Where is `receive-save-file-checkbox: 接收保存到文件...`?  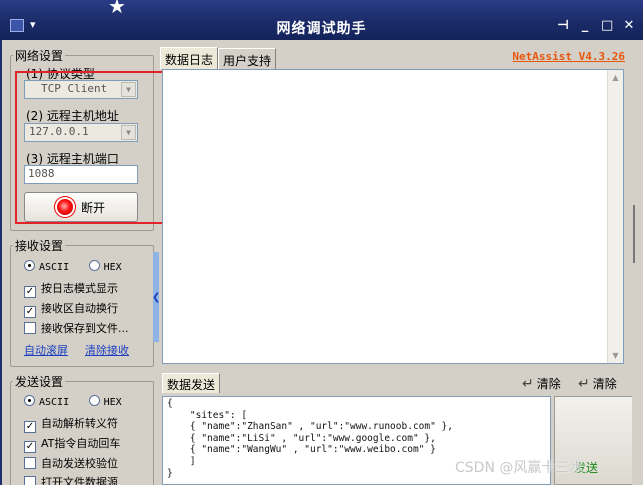
receive-save-file-checkbox: 接收保存到文件... is located at coordinates (76, 328).